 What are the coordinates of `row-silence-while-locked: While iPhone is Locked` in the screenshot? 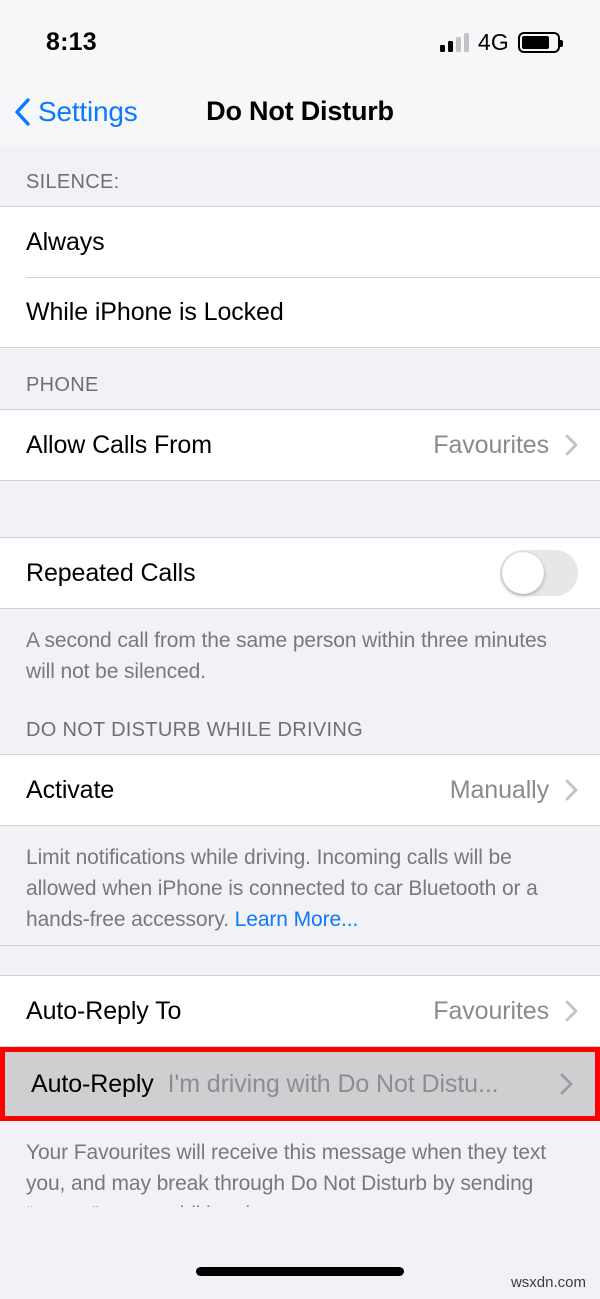 It's located at (300, 312).